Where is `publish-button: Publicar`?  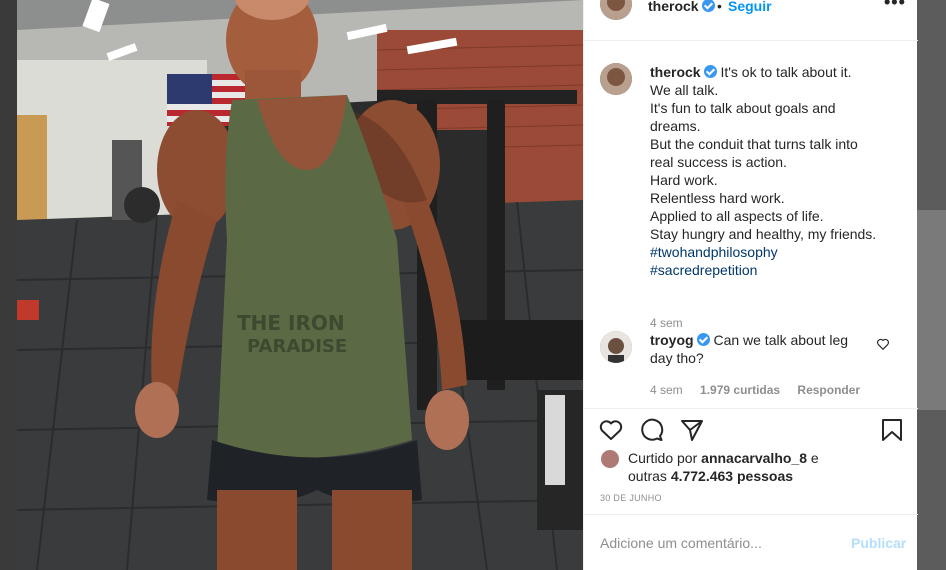 publish-button: Publicar is located at coordinates (878, 543).